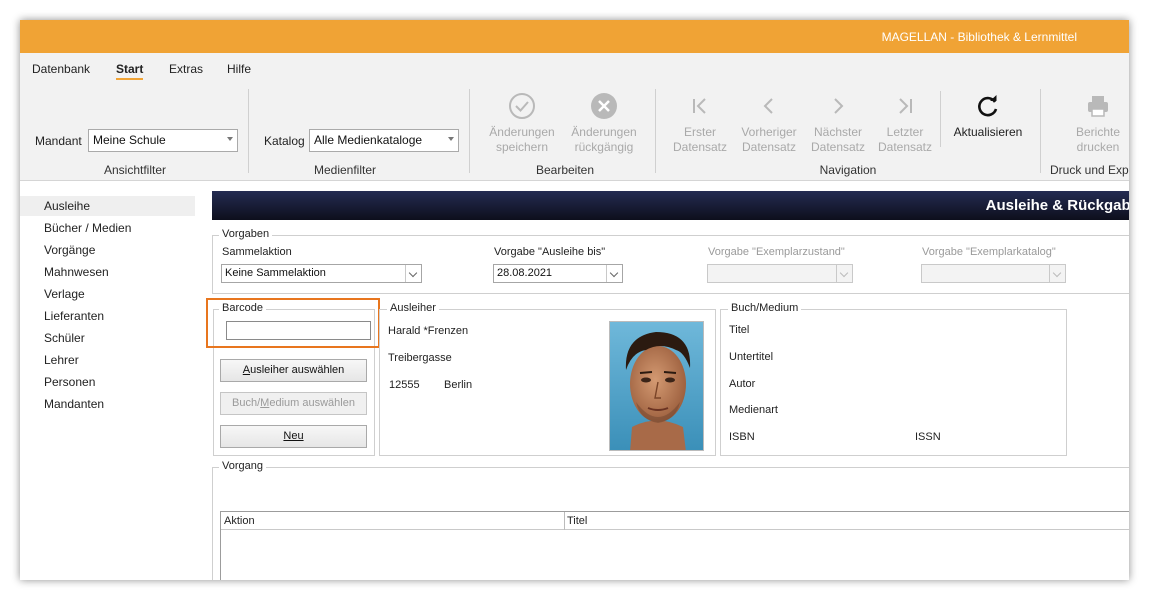 The height and width of the screenshot is (600, 1149). Describe the element at coordinates (675, 521) in the screenshot. I see `table-header: Aktion Titel` at that location.